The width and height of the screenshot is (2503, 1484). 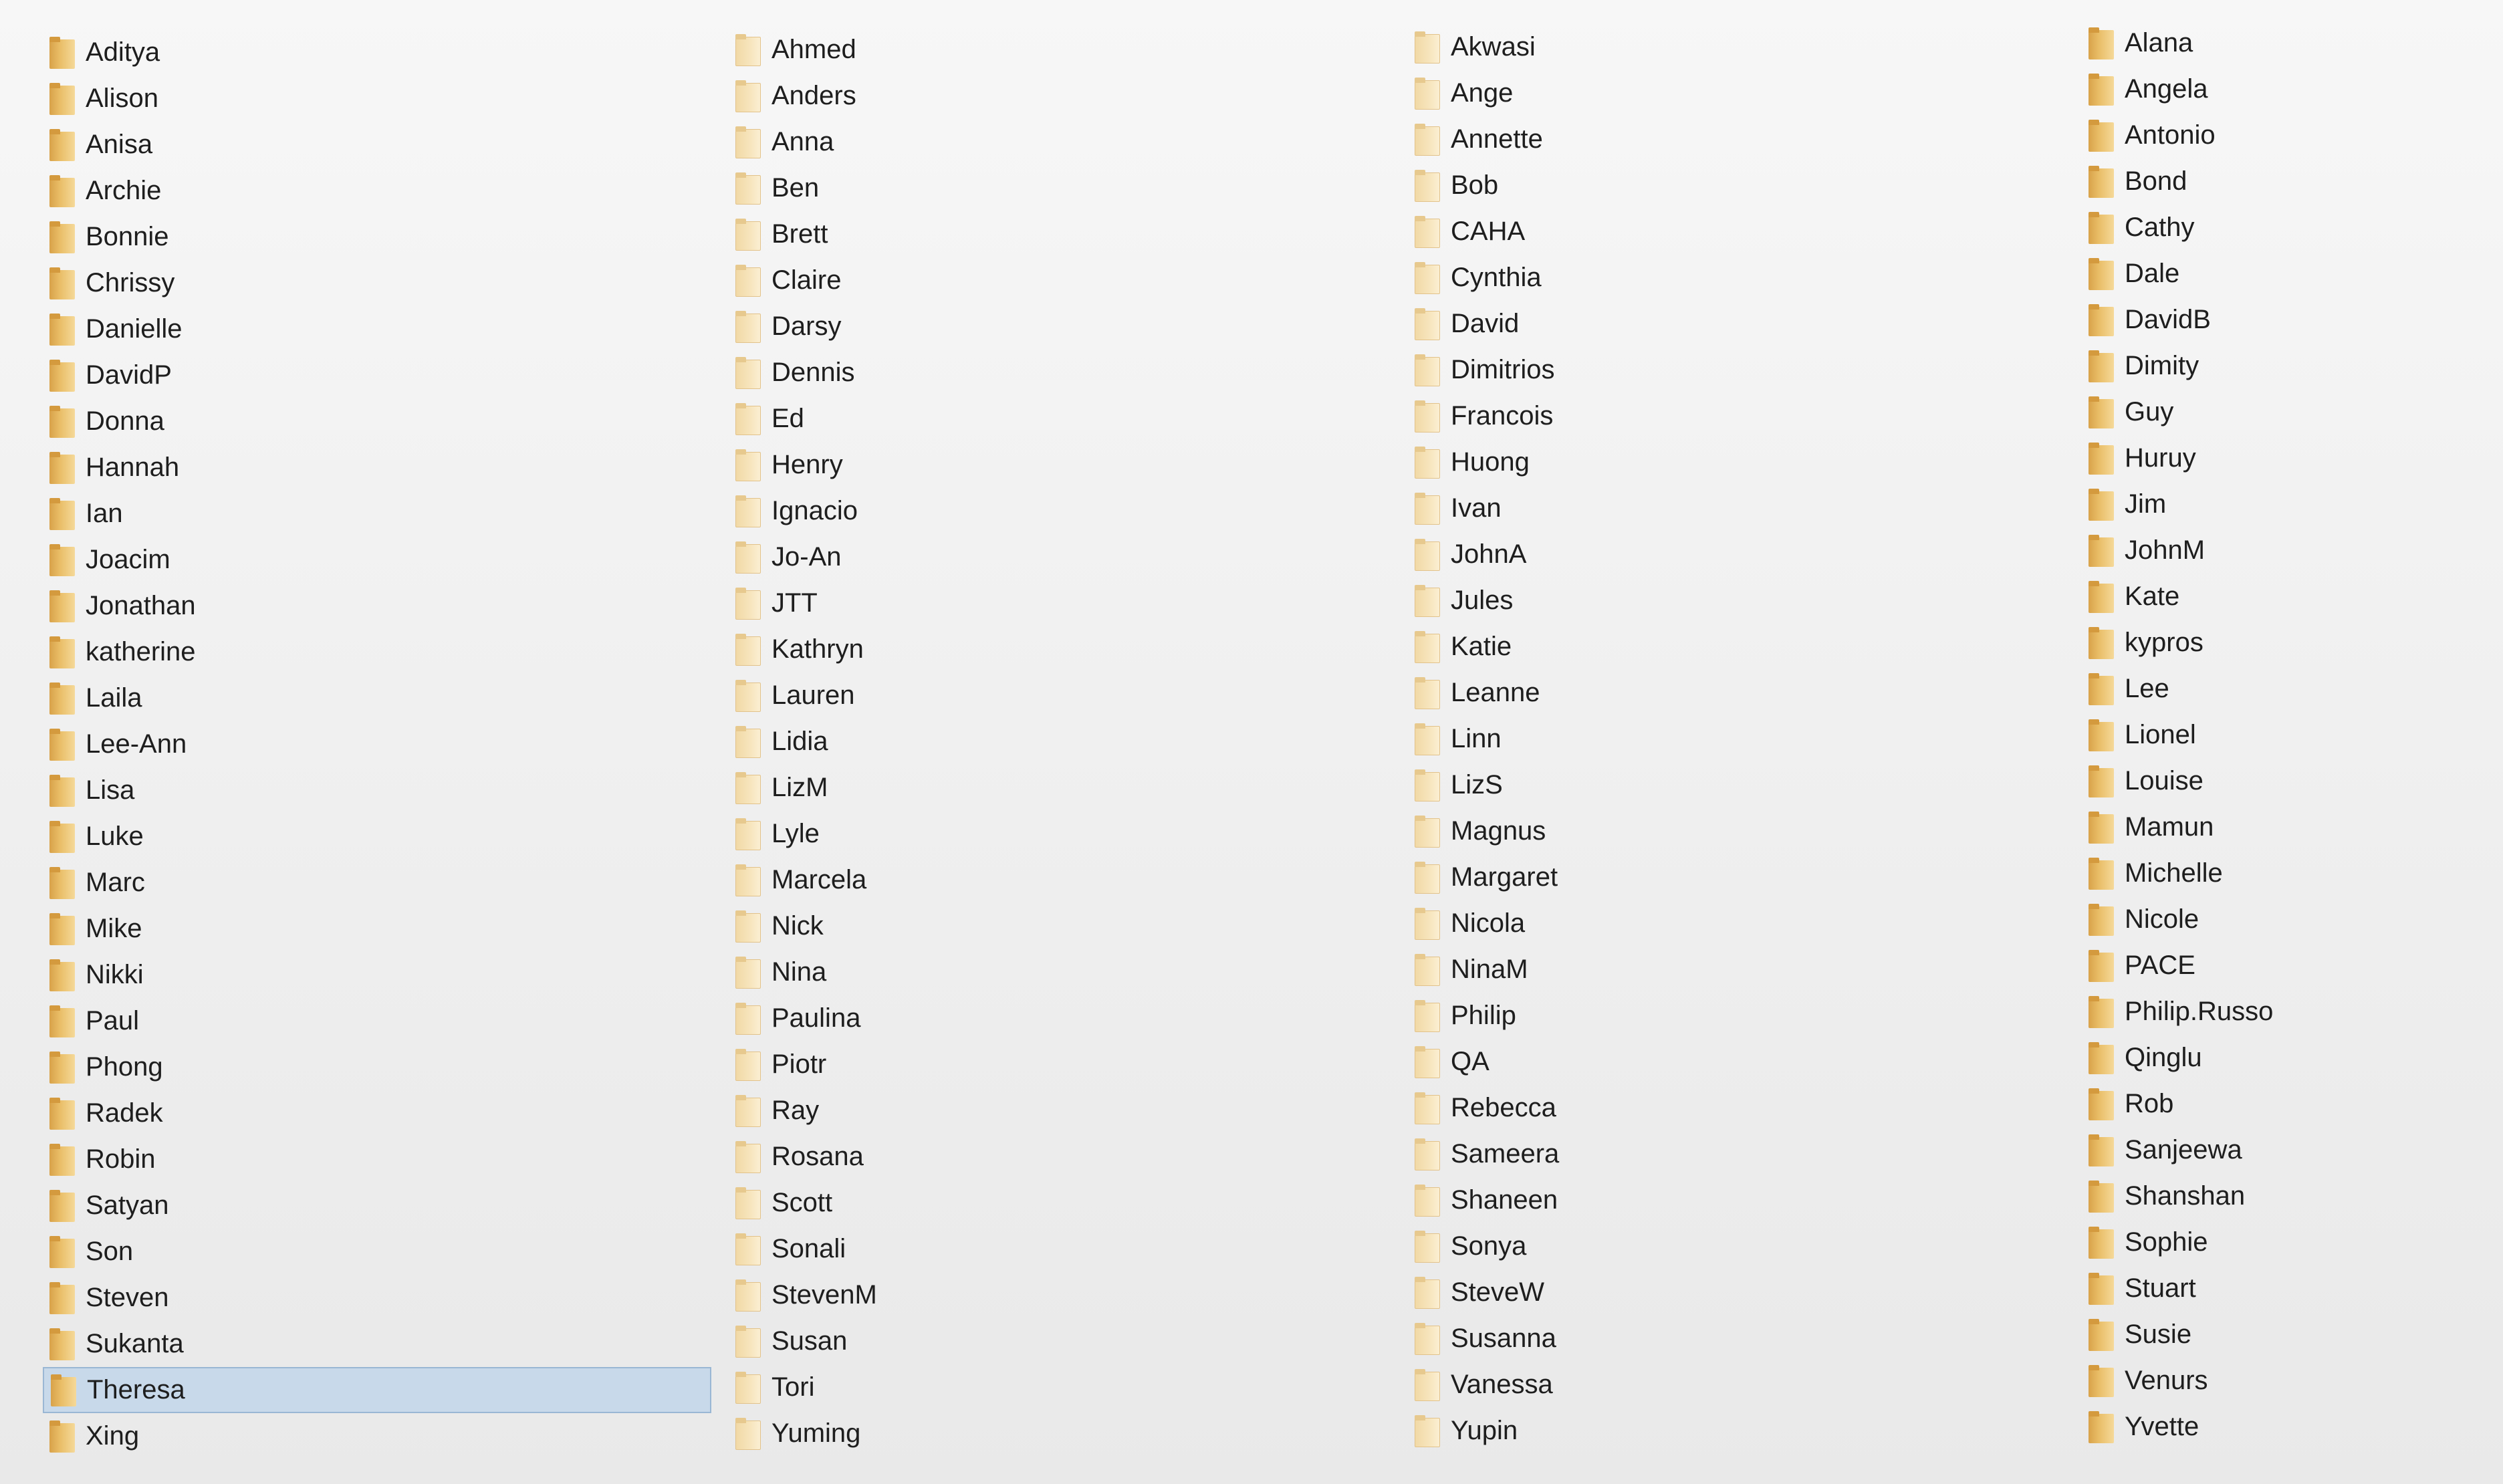 I want to click on folder-item: Yuming, so click(x=1063, y=1433).